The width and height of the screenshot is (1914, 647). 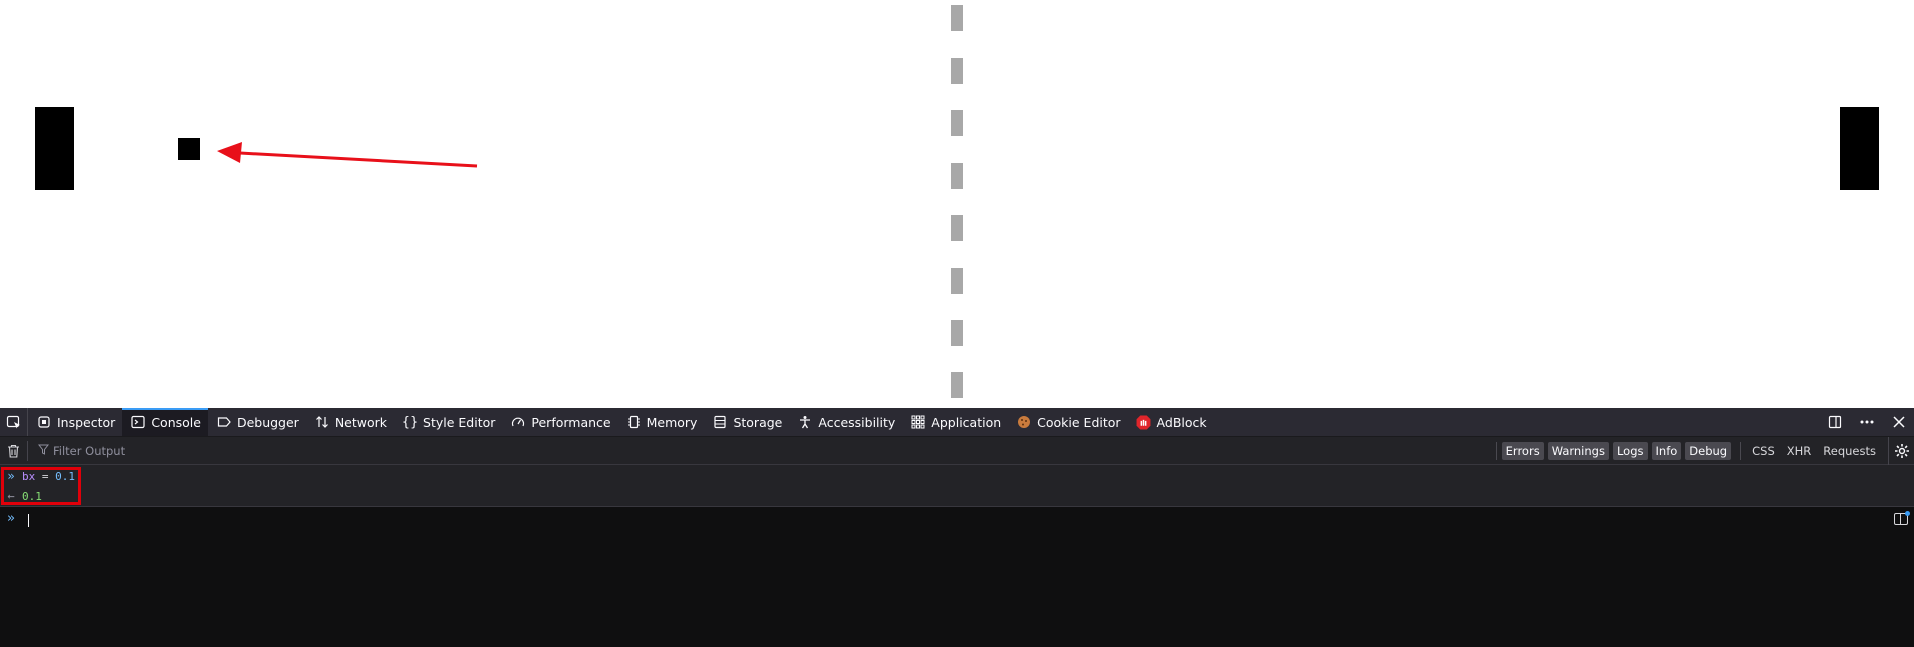 What do you see at coordinates (1578, 450) in the screenshot?
I see `filter-warnings-toggle: Warnings` at bounding box center [1578, 450].